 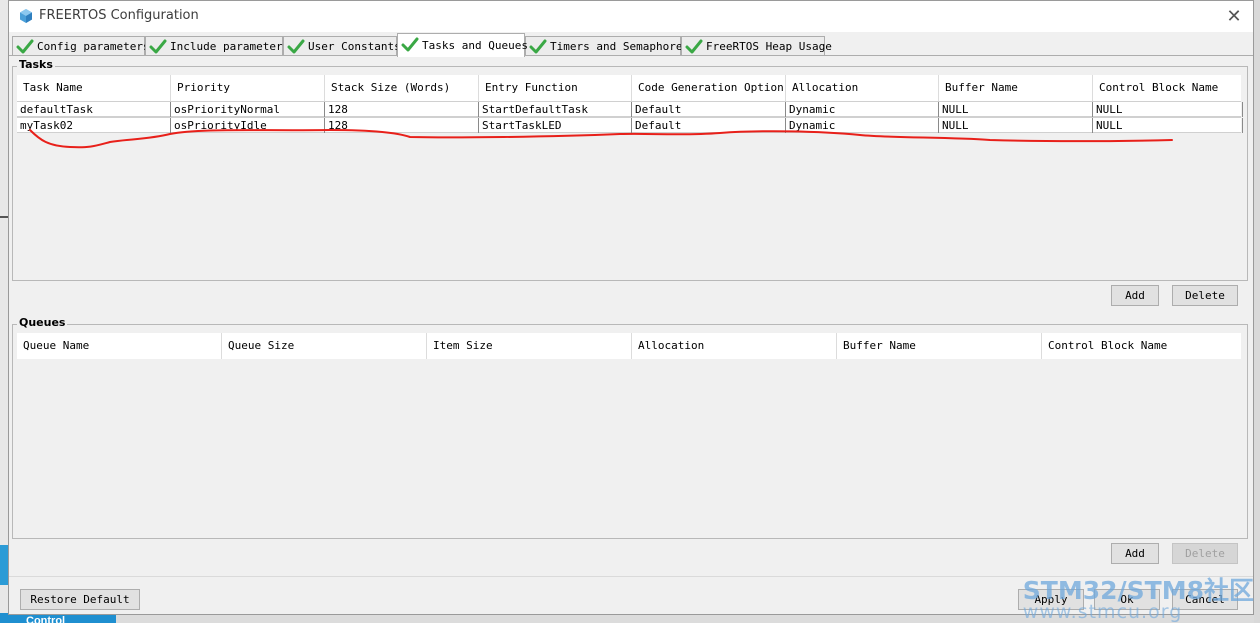 I want to click on cell-entry-function: StartTaskLED, so click(x=555, y=125).